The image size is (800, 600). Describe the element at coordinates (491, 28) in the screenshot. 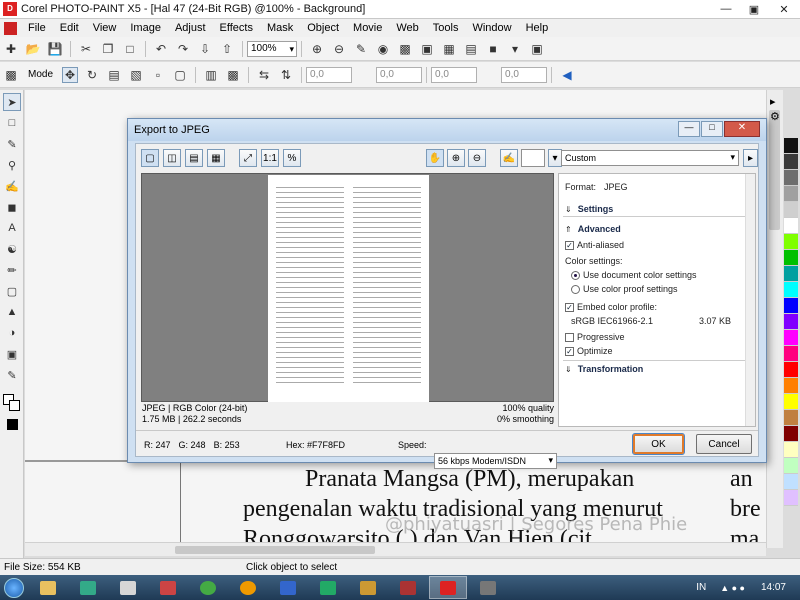

I see `menu-window: Window` at that location.